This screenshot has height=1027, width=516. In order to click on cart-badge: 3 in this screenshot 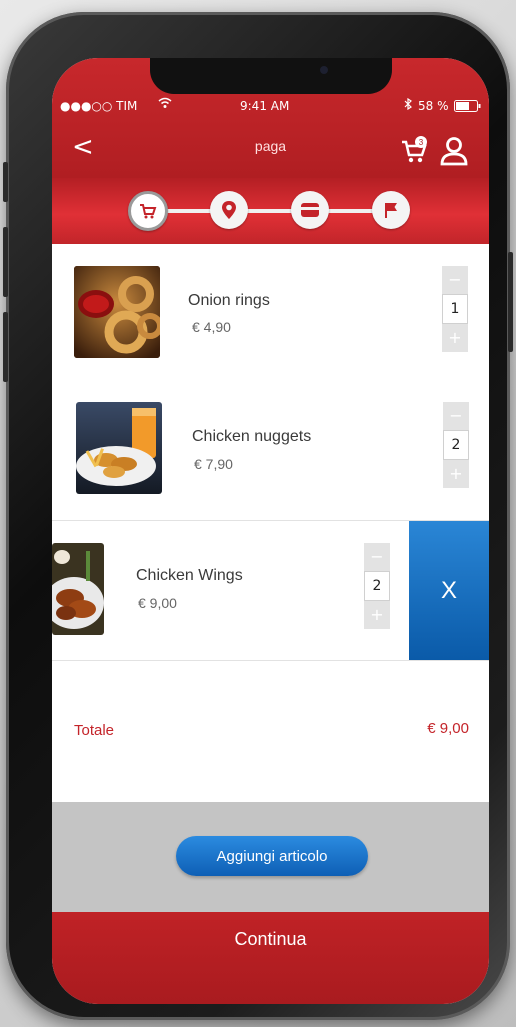, I will do `click(421, 142)`.